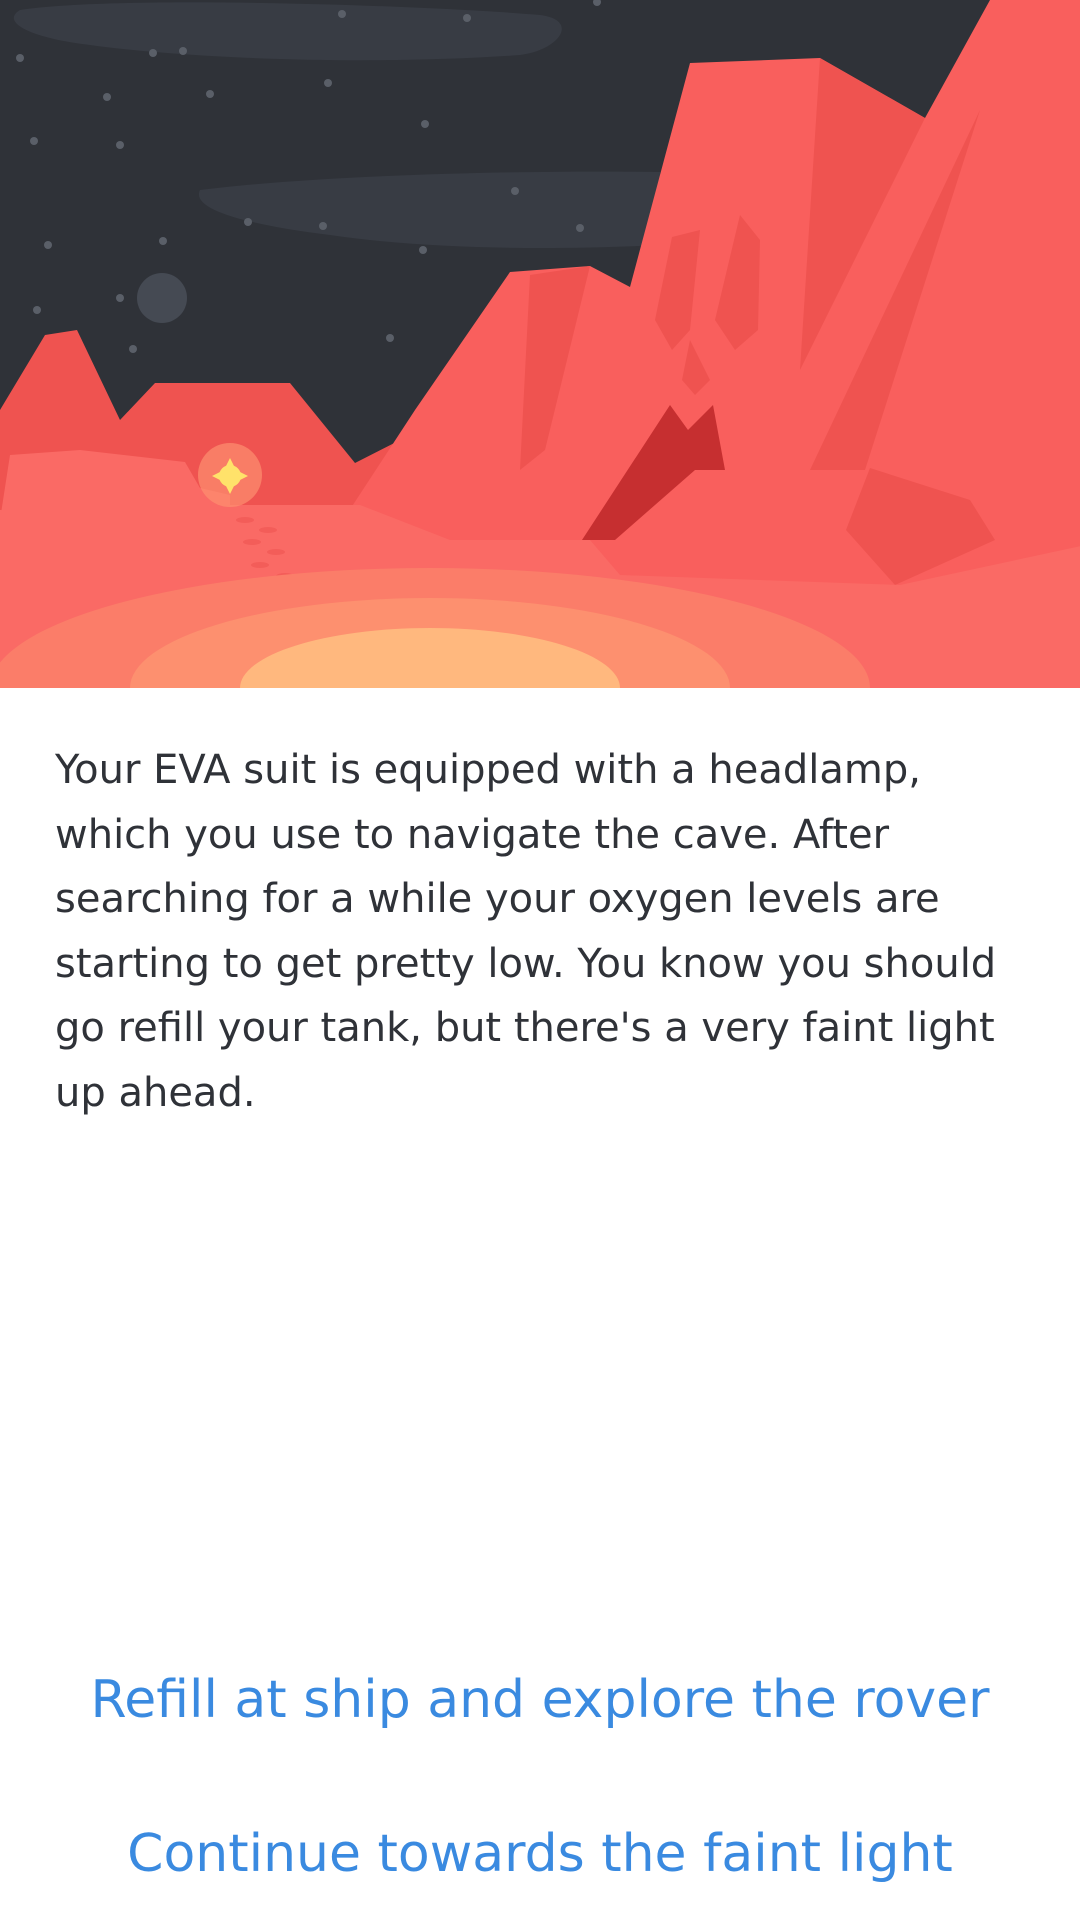 Image resolution: width=1080 pixels, height=1920 pixels. Describe the element at coordinates (540, 1700) in the screenshot. I see `choice-refill-button: Refill at ship and explore the rover` at that location.